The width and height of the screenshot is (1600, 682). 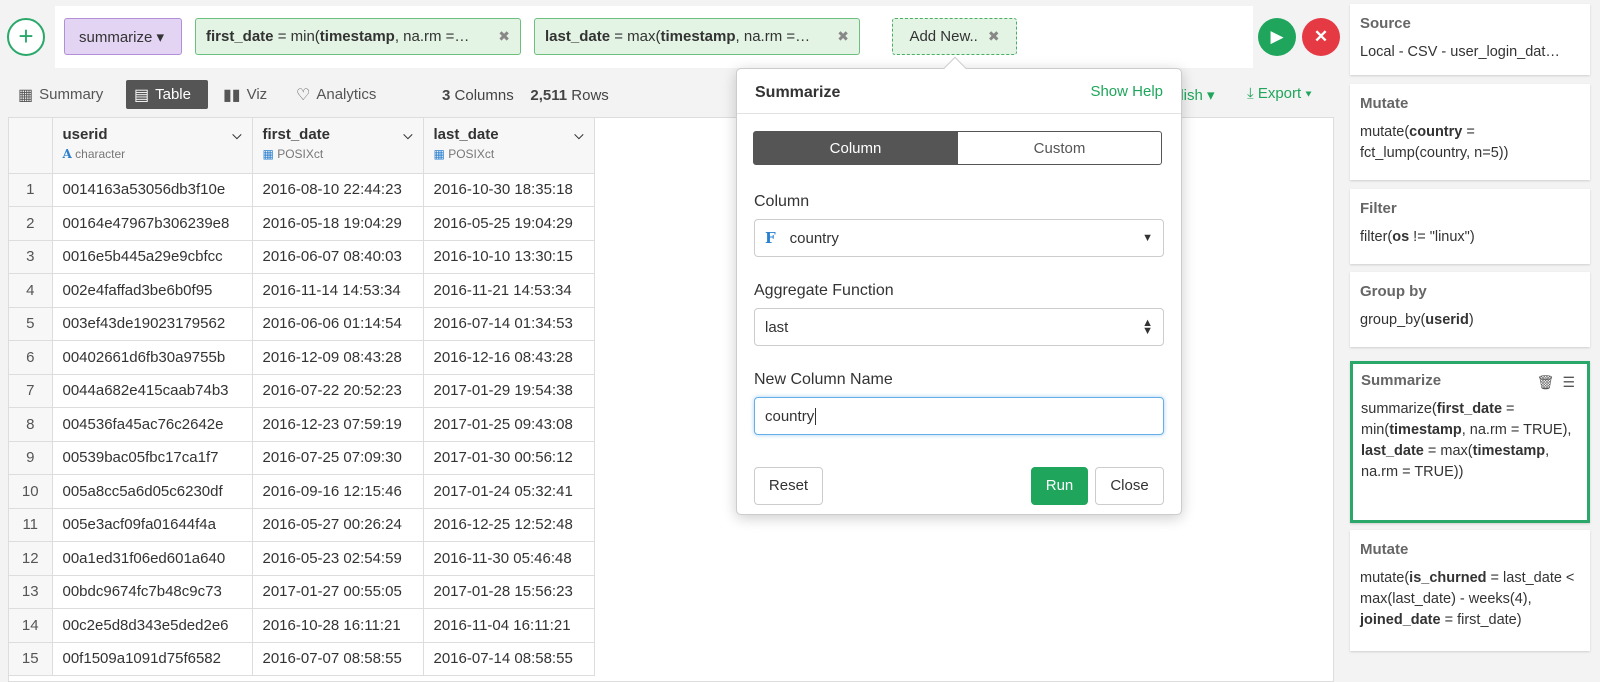 I want to click on row-number: 2, so click(x=31, y=223).